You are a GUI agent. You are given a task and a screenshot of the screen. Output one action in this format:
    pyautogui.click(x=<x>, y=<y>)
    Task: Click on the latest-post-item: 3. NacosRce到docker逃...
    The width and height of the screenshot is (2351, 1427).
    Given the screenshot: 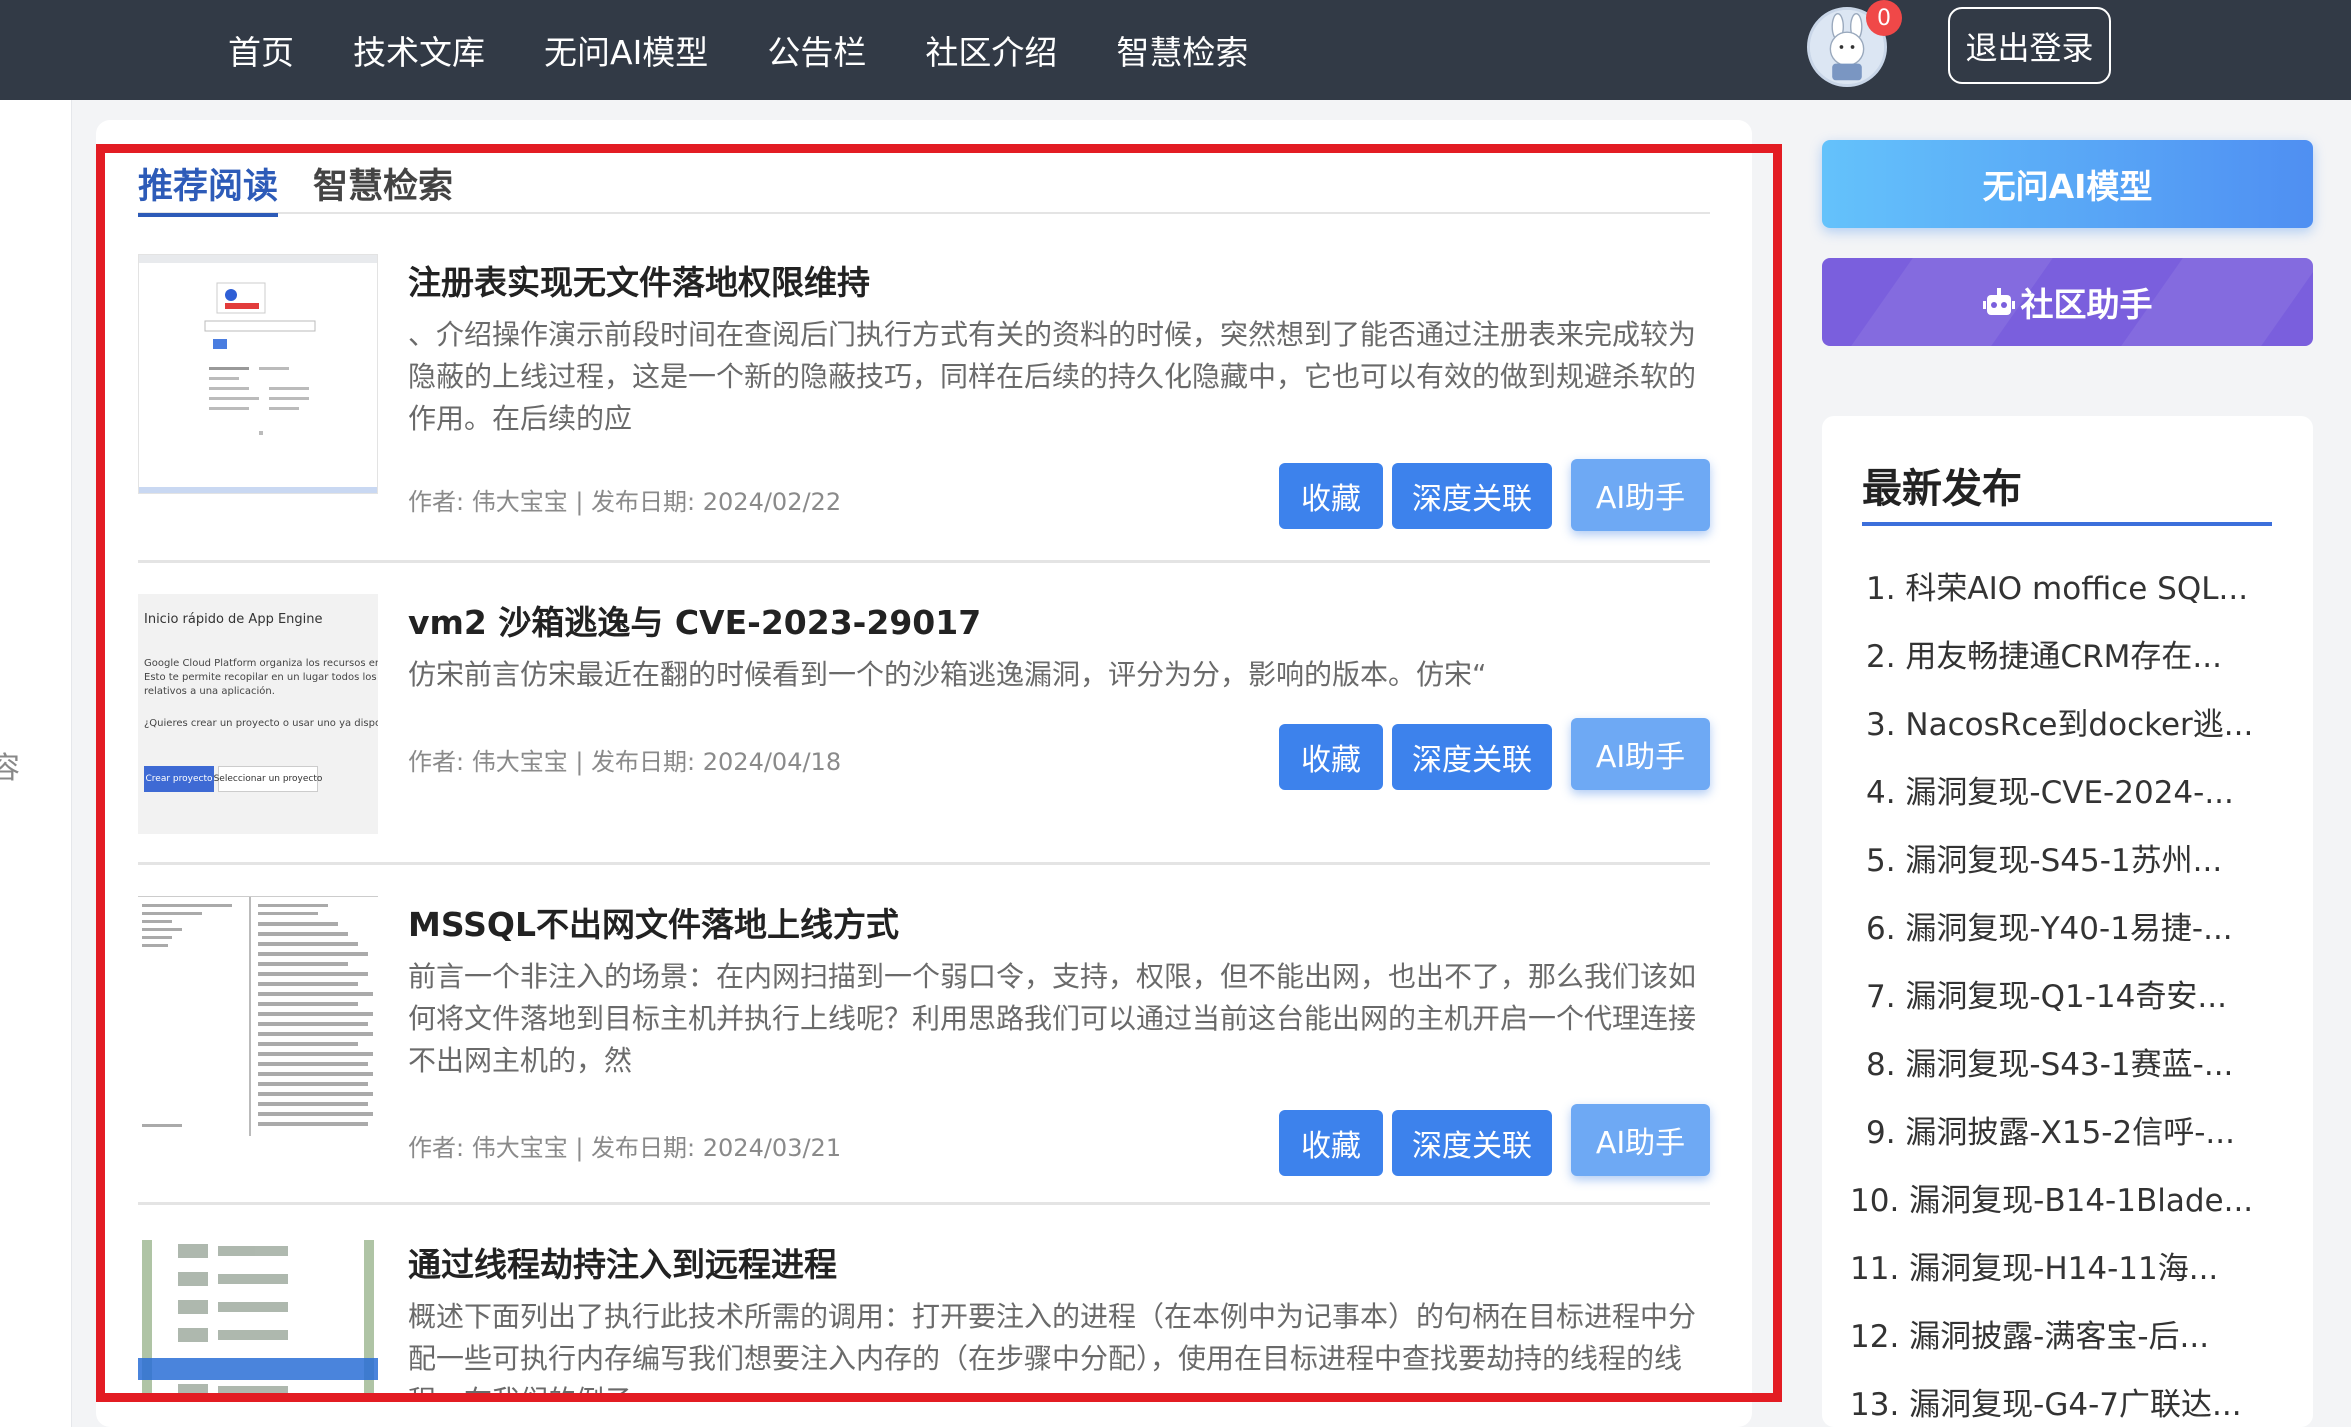 What is the action you would take?
    pyautogui.click(x=2066, y=721)
    